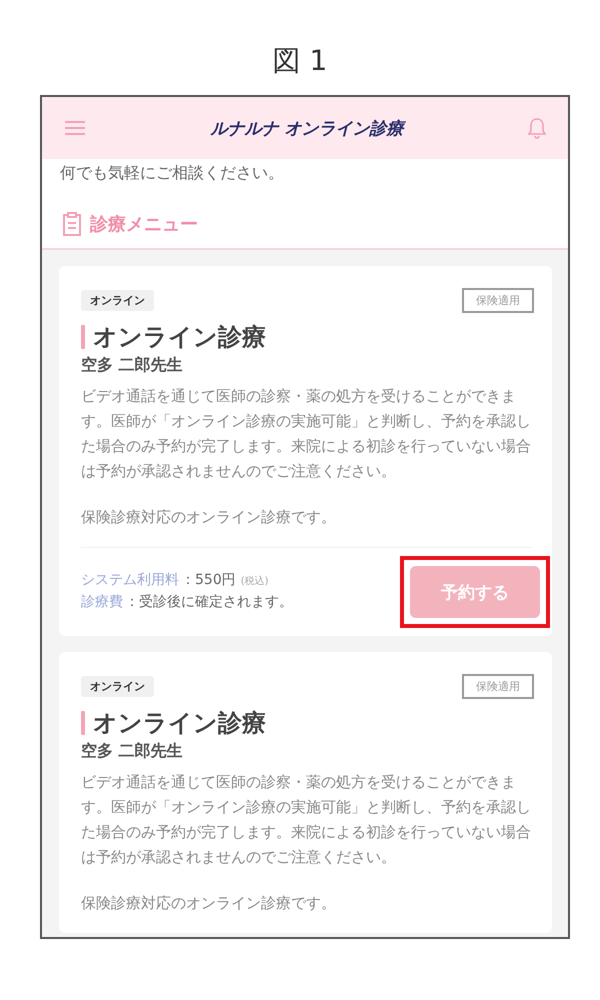 This screenshot has height=1000, width=600. What do you see at coordinates (102, 602) in the screenshot?
I see `fee-label: 診療費` at bounding box center [102, 602].